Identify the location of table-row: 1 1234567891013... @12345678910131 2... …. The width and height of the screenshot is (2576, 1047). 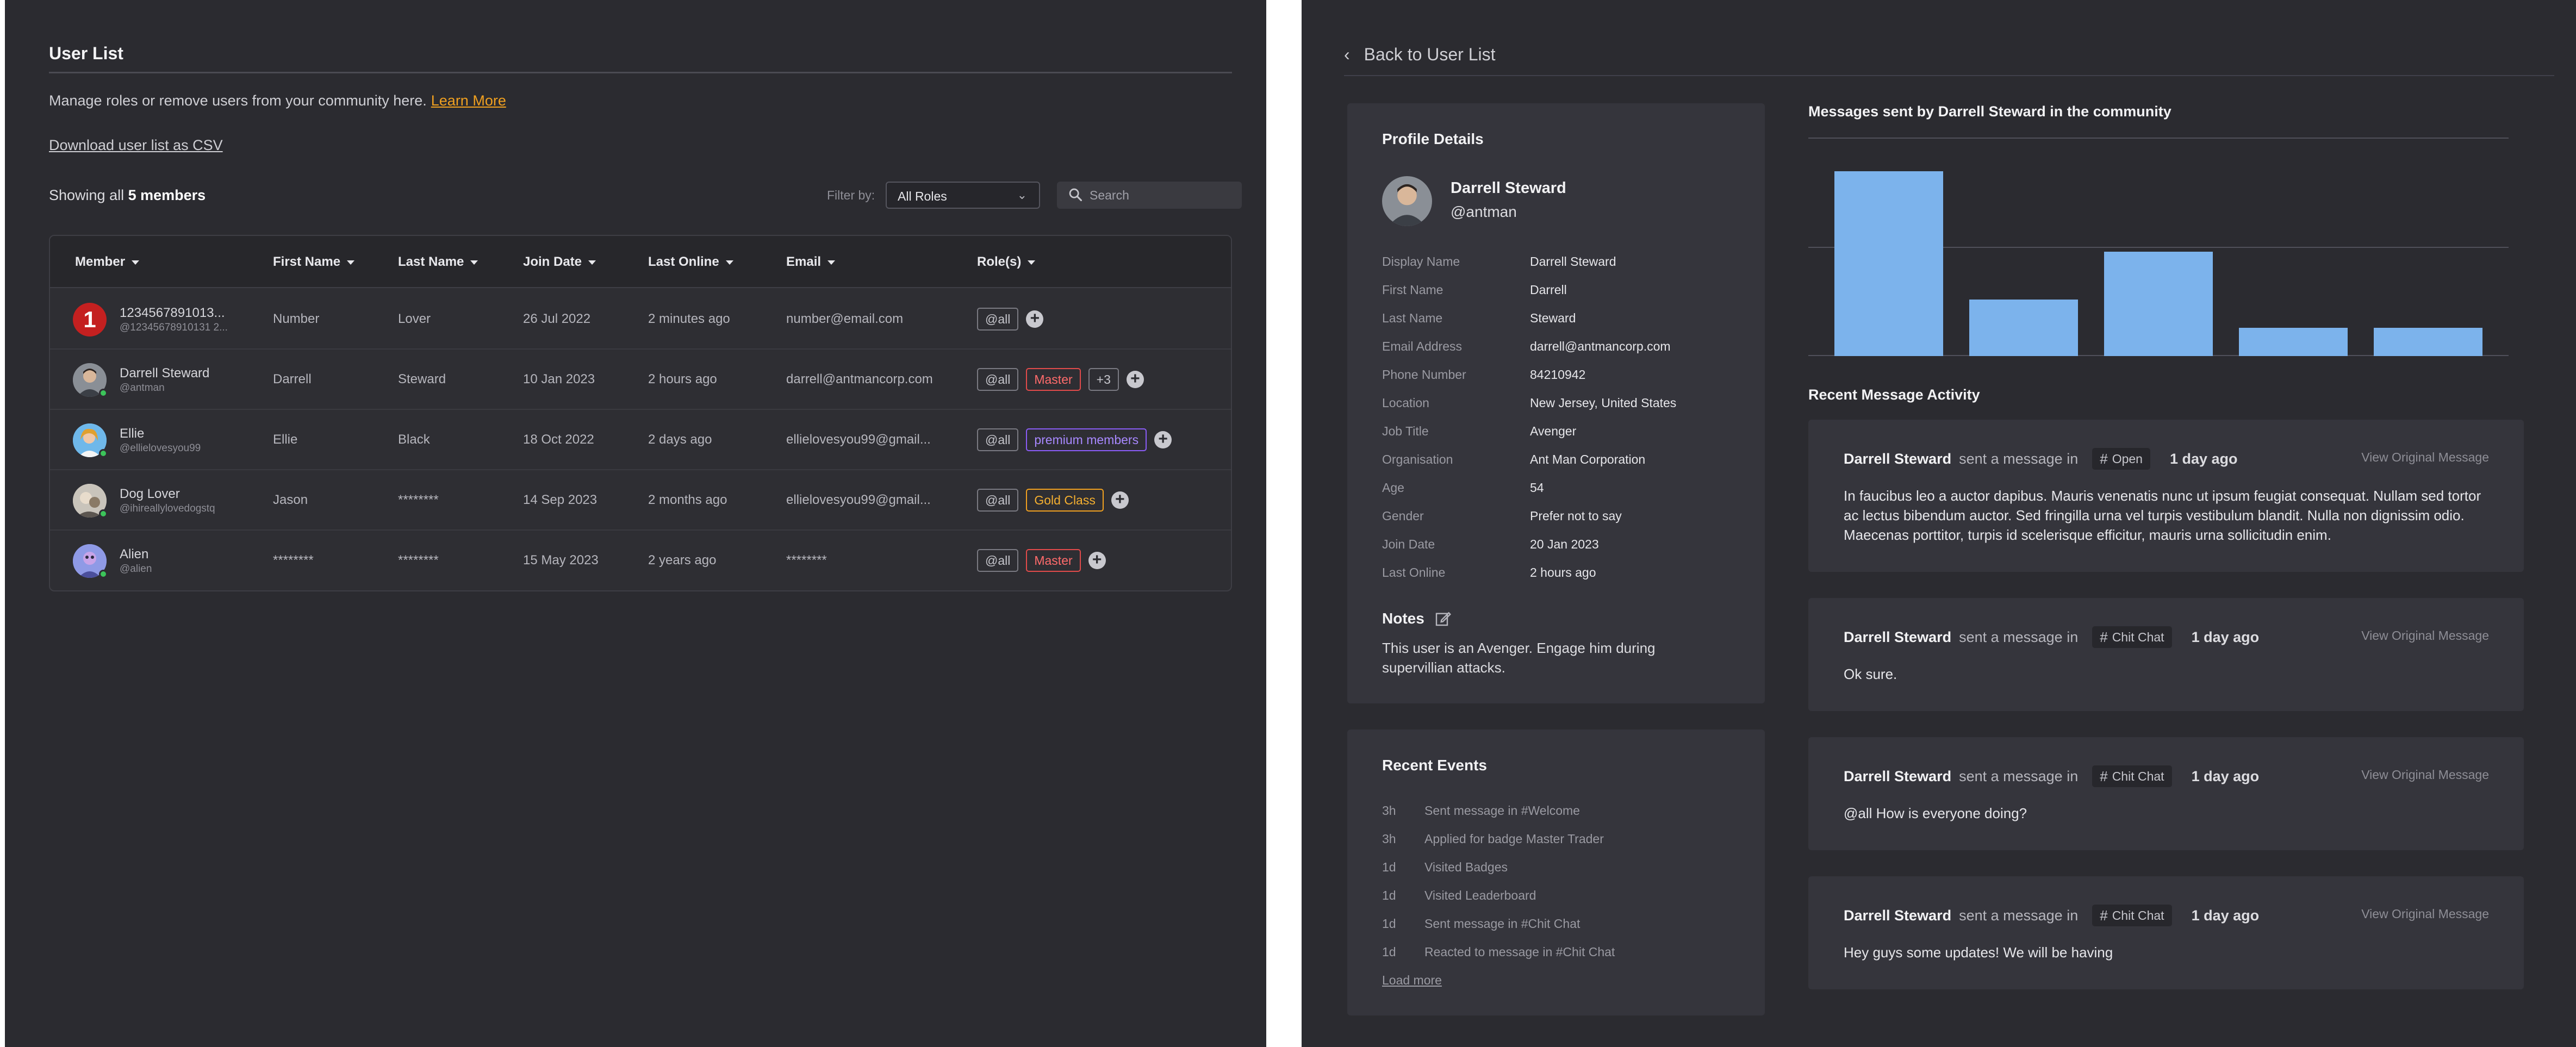
(640, 320).